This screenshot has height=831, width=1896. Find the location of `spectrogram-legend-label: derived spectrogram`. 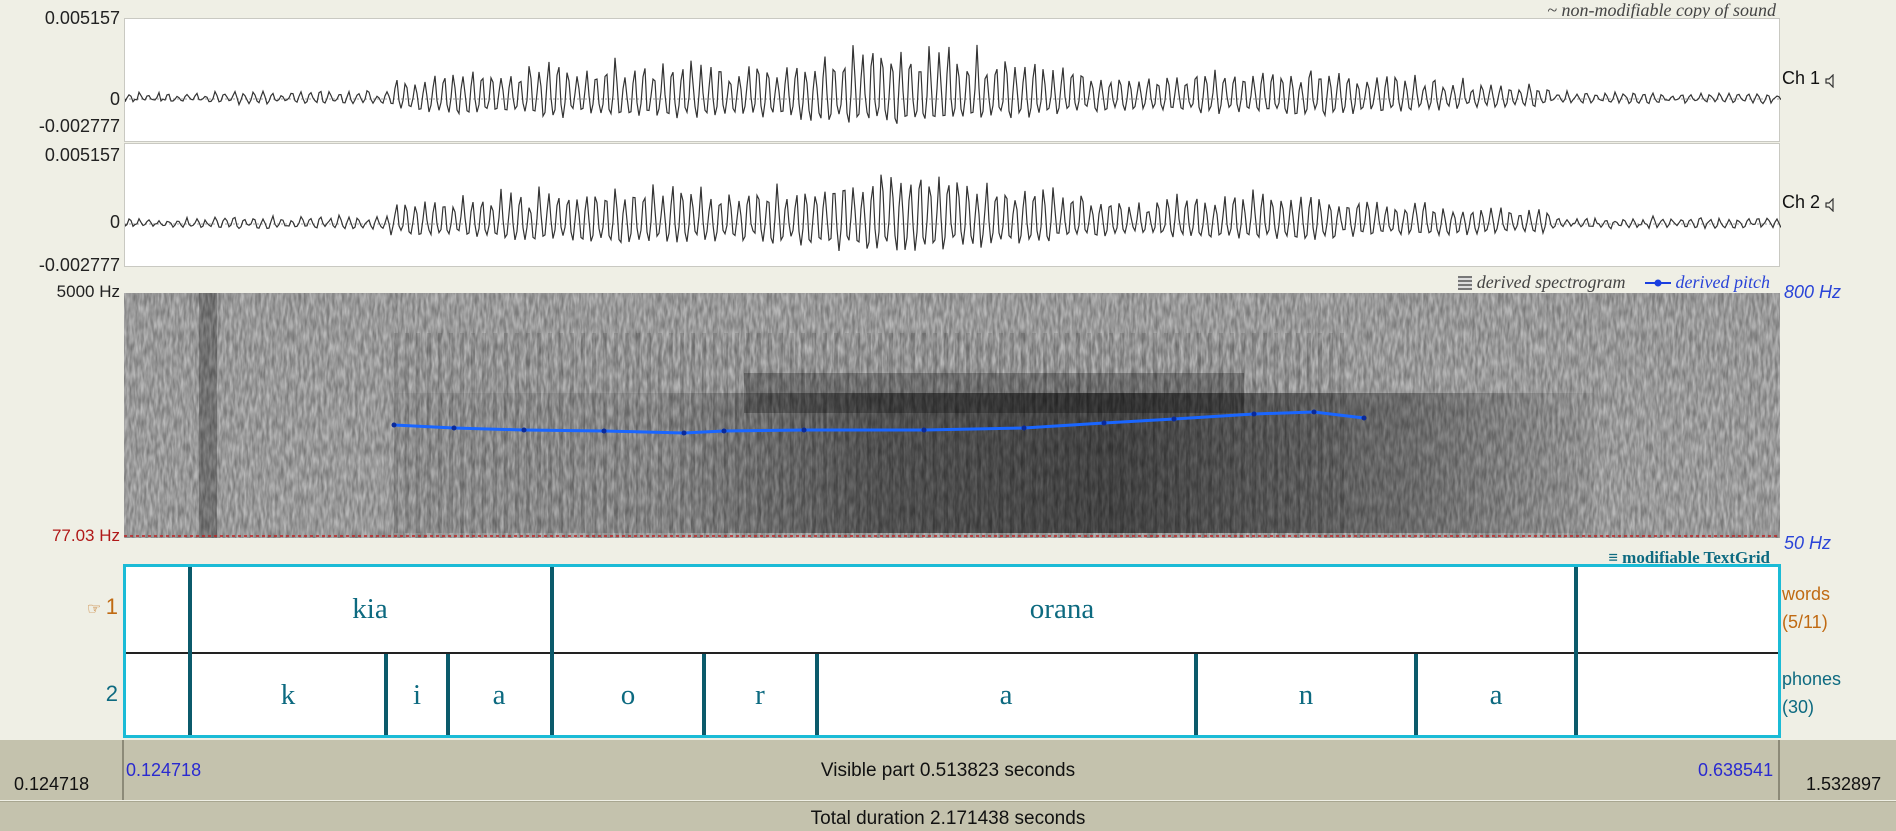

spectrogram-legend-label: derived spectrogram is located at coordinates (1551, 282).